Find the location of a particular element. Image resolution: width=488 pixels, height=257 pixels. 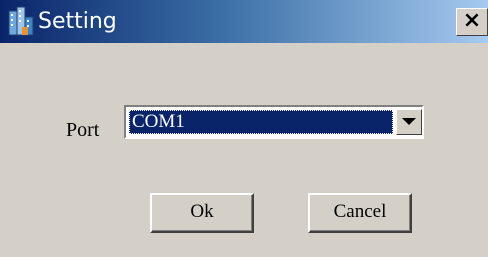

cancel-button: Cancel is located at coordinates (360, 213).